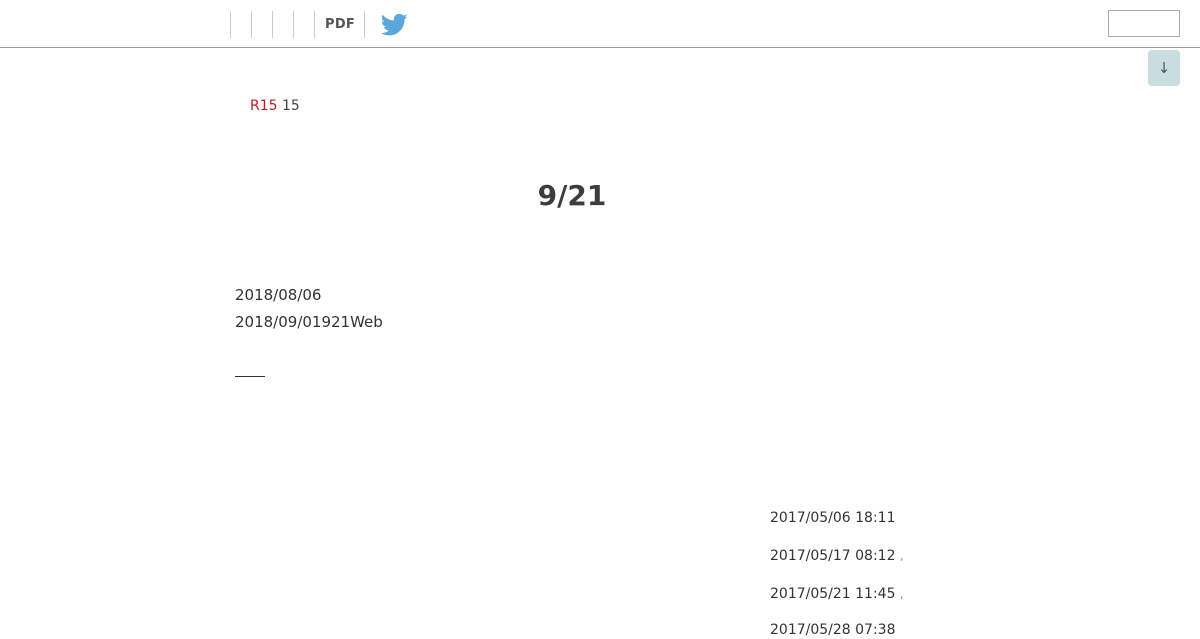 The width and height of the screenshot is (1200, 639). What do you see at coordinates (833, 594) in the screenshot?
I see `history-timestamp: 2017/05/21 11:45` at bounding box center [833, 594].